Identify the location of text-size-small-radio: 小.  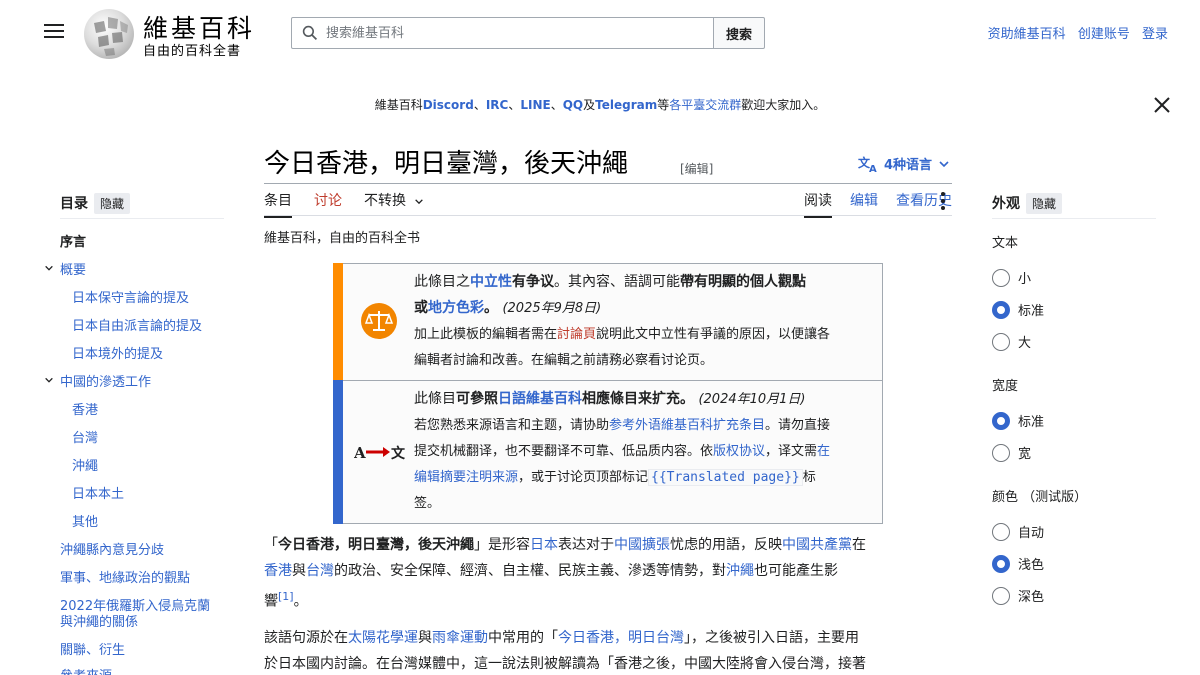
(1011, 277).